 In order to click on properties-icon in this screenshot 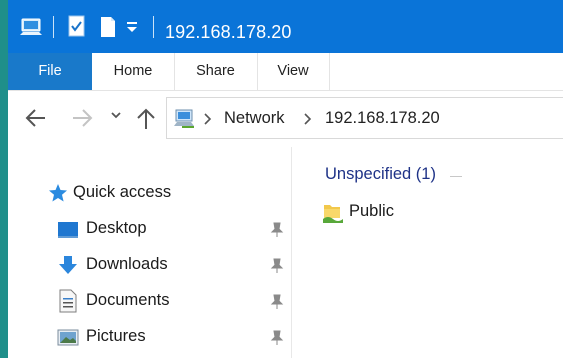, I will do `click(77, 29)`.